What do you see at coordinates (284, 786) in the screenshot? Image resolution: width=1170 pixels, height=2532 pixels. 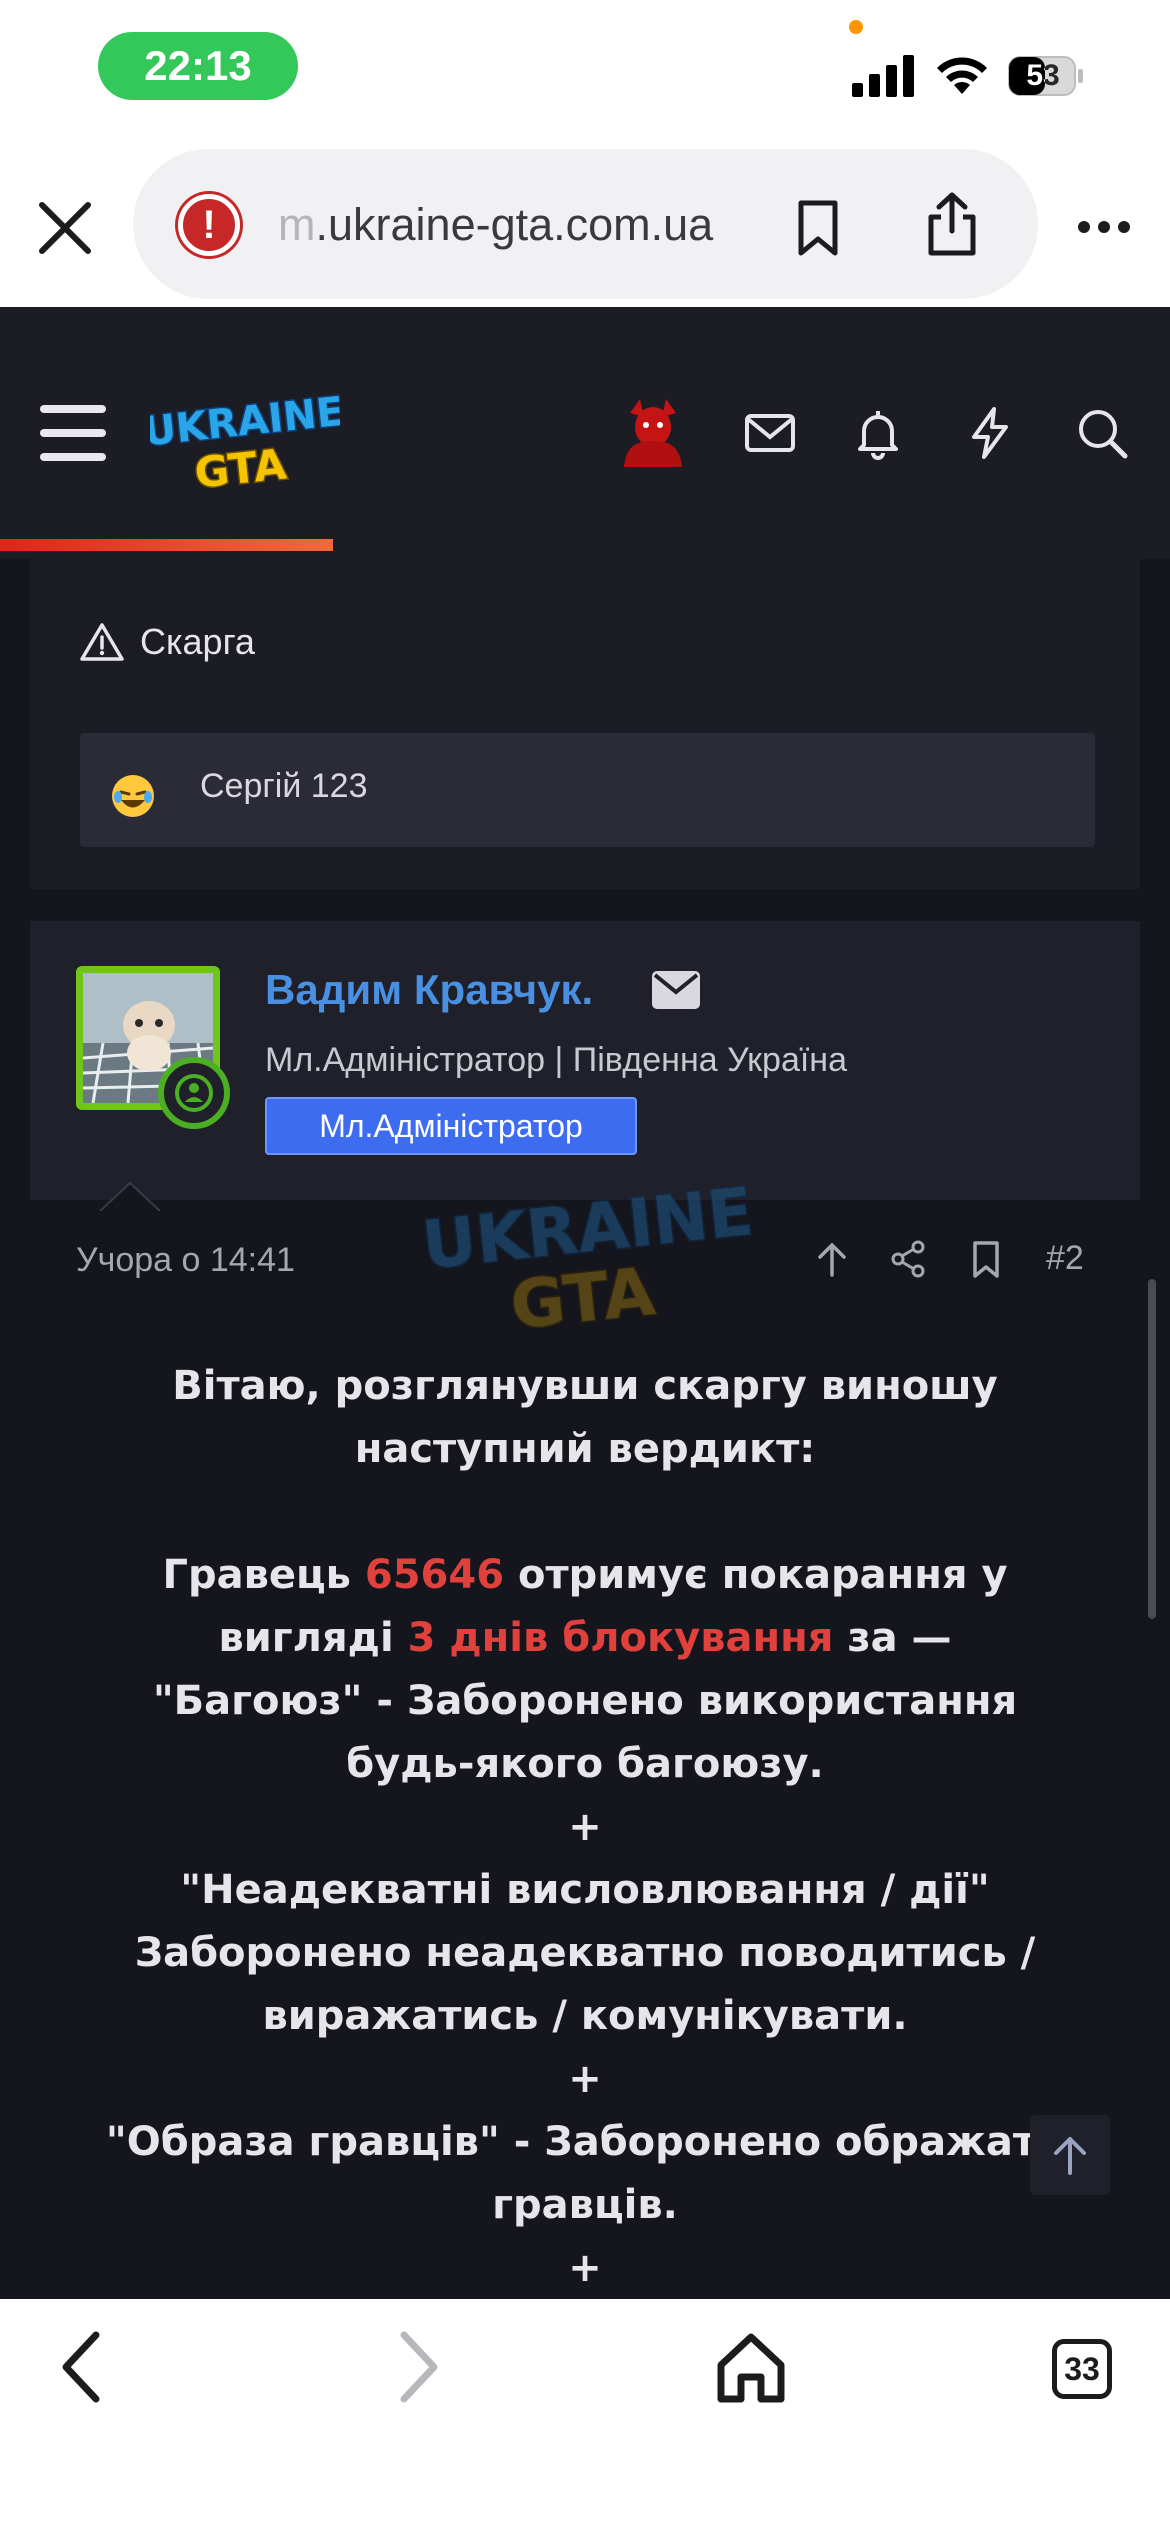 I see `reaction-user: Сергій 123` at bounding box center [284, 786].